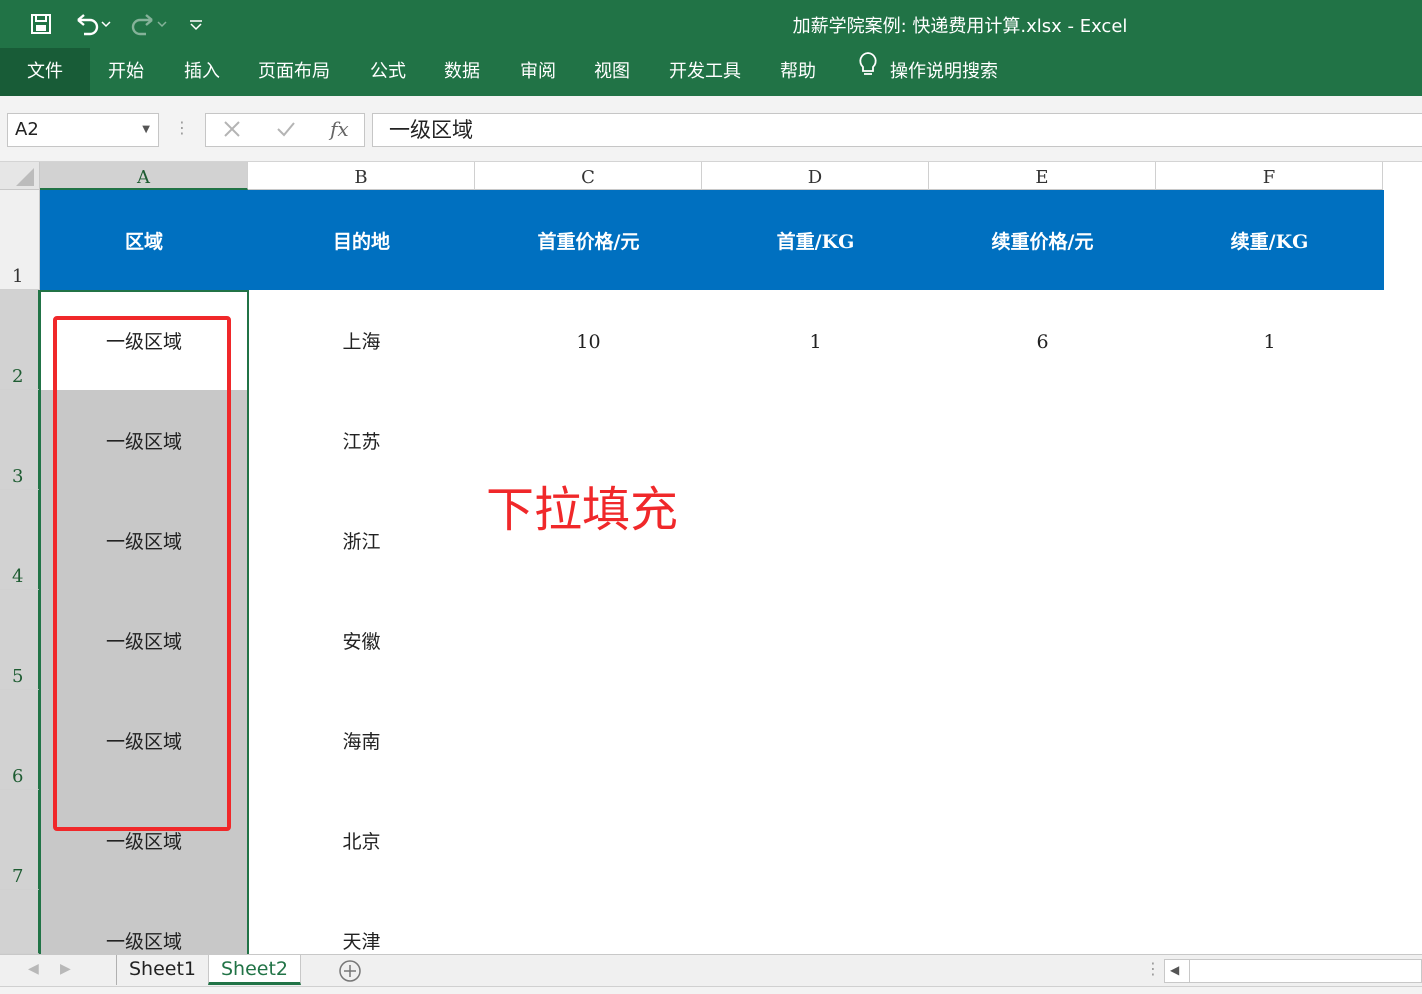 The height and width of the screenshot is (994, 1422). What do you see at coordinates (142, 573) in the screenshot?
I see `annotation-highlight-box` at bounding box center [142, 573].